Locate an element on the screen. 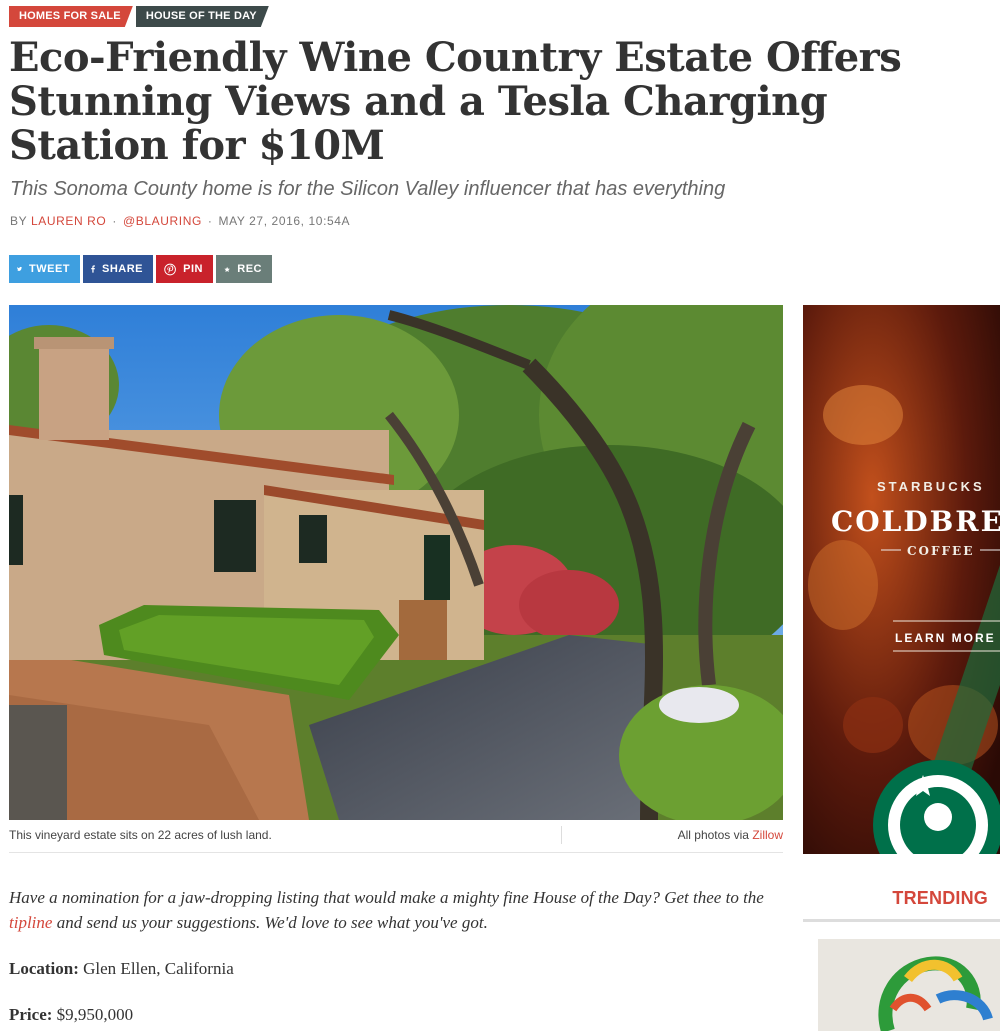  ad-product-sub: COFFEE is located at coordinates (940, 551).